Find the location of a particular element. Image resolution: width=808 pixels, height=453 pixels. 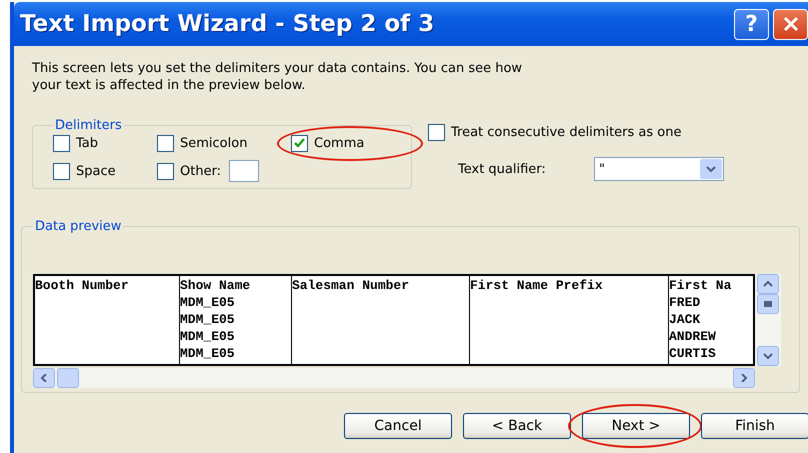

dialog-button: Next > is located at coordinates (636, 426).